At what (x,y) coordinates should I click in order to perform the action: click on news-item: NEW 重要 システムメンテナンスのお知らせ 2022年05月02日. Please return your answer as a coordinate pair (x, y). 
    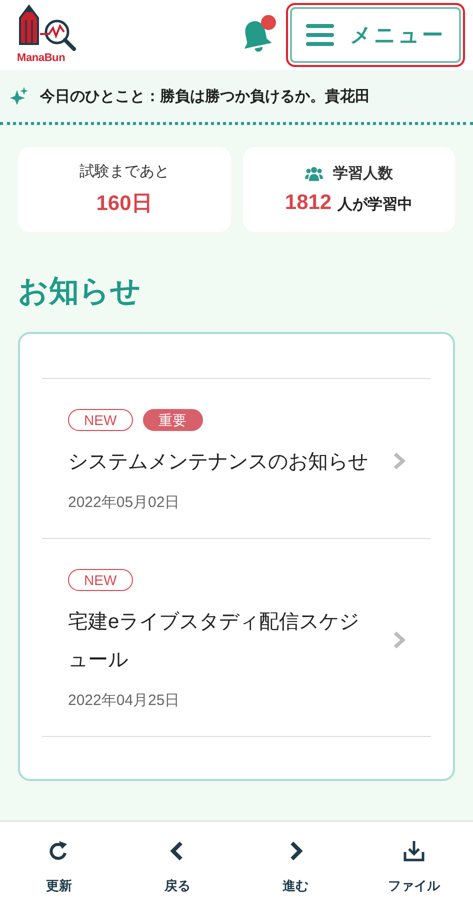
    Looking at the image, I should click on (236, 458).